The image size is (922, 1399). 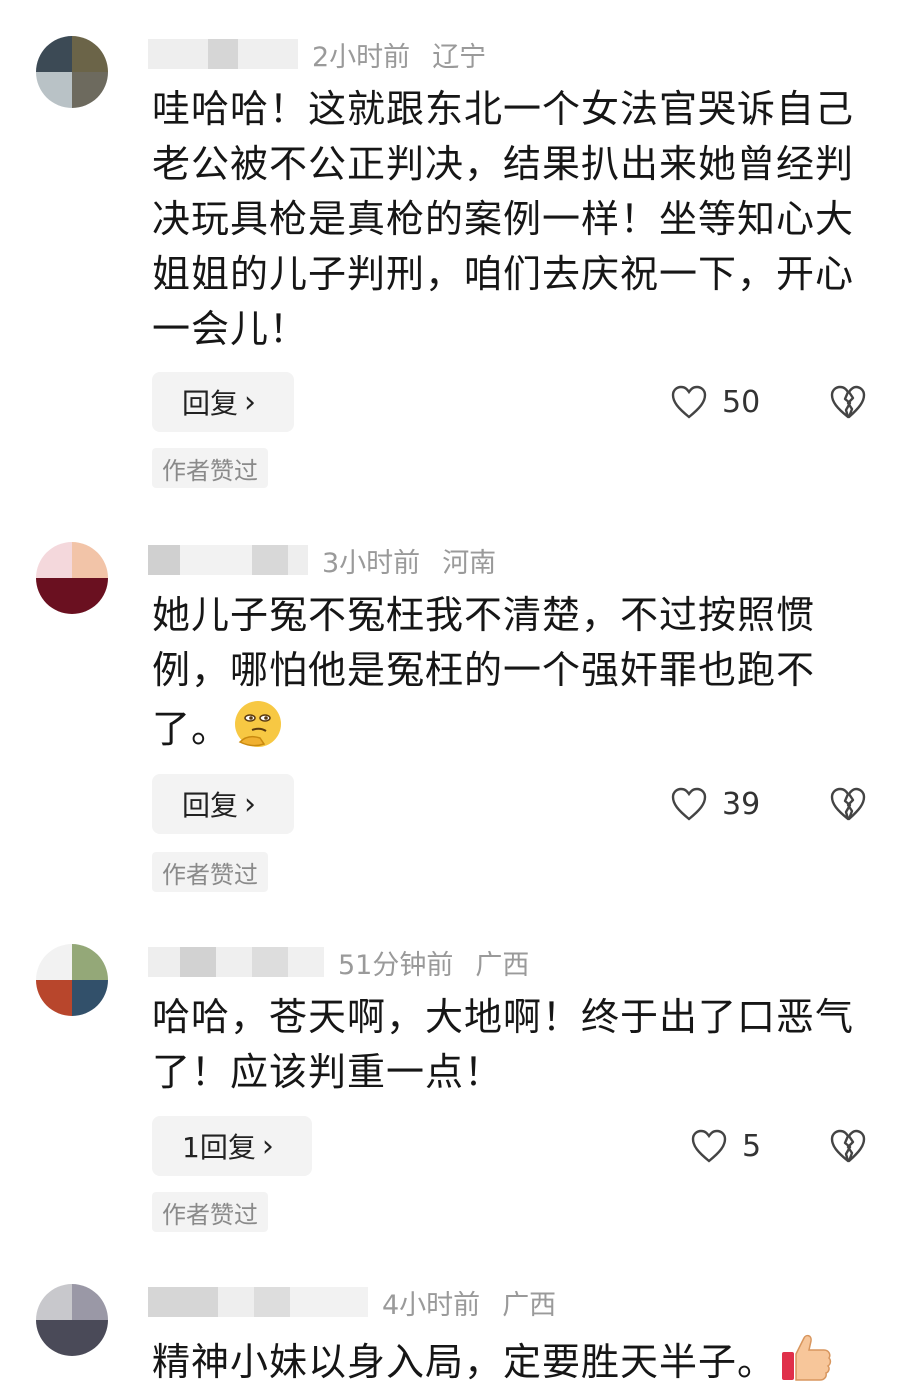 What do you see at coordinates (258, 731) in the screenshot?
I see `thinking-face-emoji` at bounding box center [258, 731].